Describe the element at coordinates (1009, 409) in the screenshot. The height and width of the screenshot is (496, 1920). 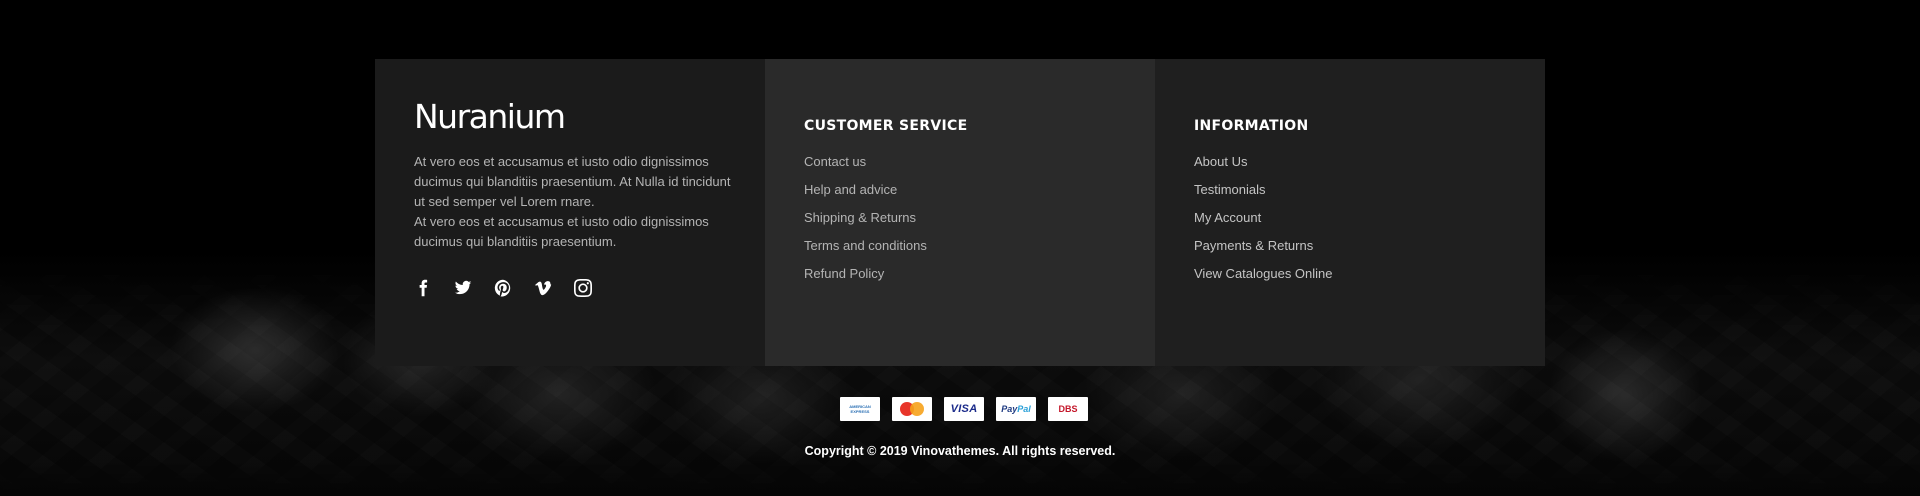
I see `paypal-label-a: Pay` at that location.